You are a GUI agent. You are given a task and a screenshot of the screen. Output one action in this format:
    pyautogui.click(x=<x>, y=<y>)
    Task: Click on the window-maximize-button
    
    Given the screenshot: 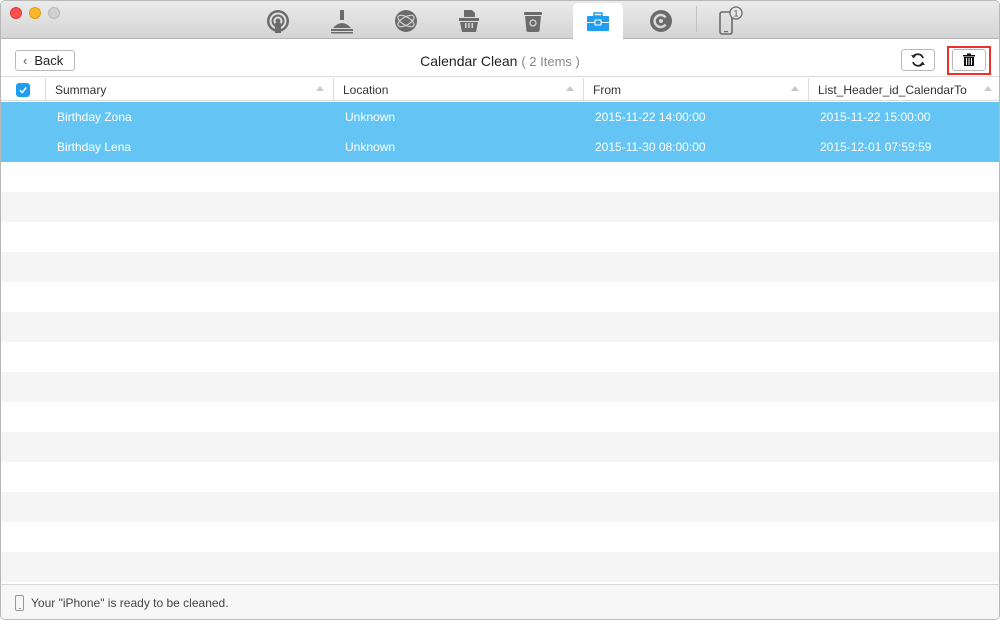 What is the action you would take?
    pyautogui.click(x=54, y=13)
    